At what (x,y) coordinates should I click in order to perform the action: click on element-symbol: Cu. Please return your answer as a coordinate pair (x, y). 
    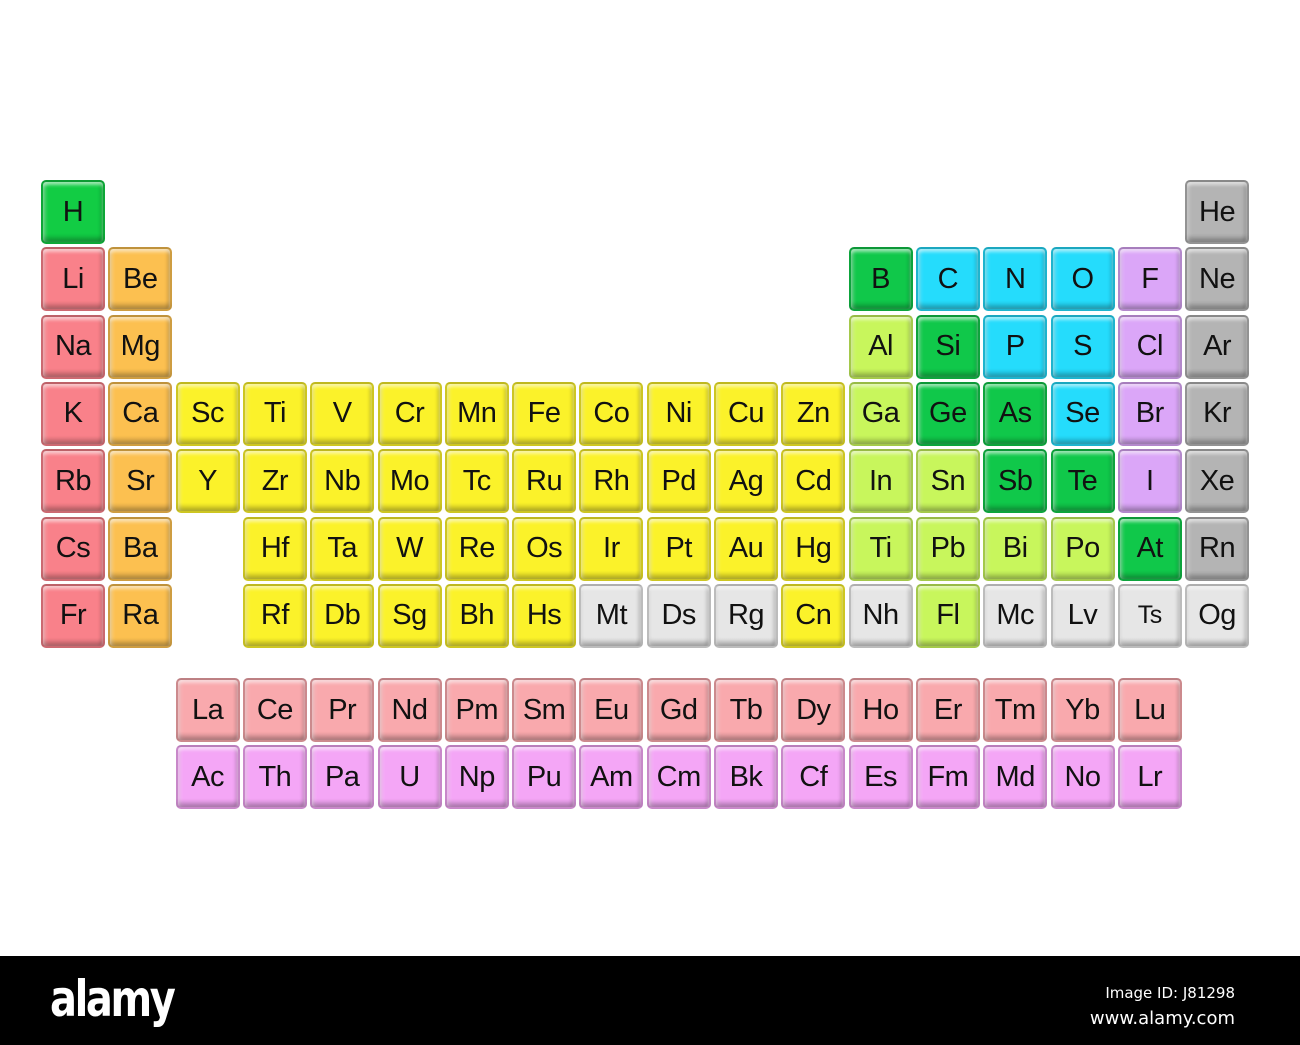
    Looking at the image, I should click on (746, 413).